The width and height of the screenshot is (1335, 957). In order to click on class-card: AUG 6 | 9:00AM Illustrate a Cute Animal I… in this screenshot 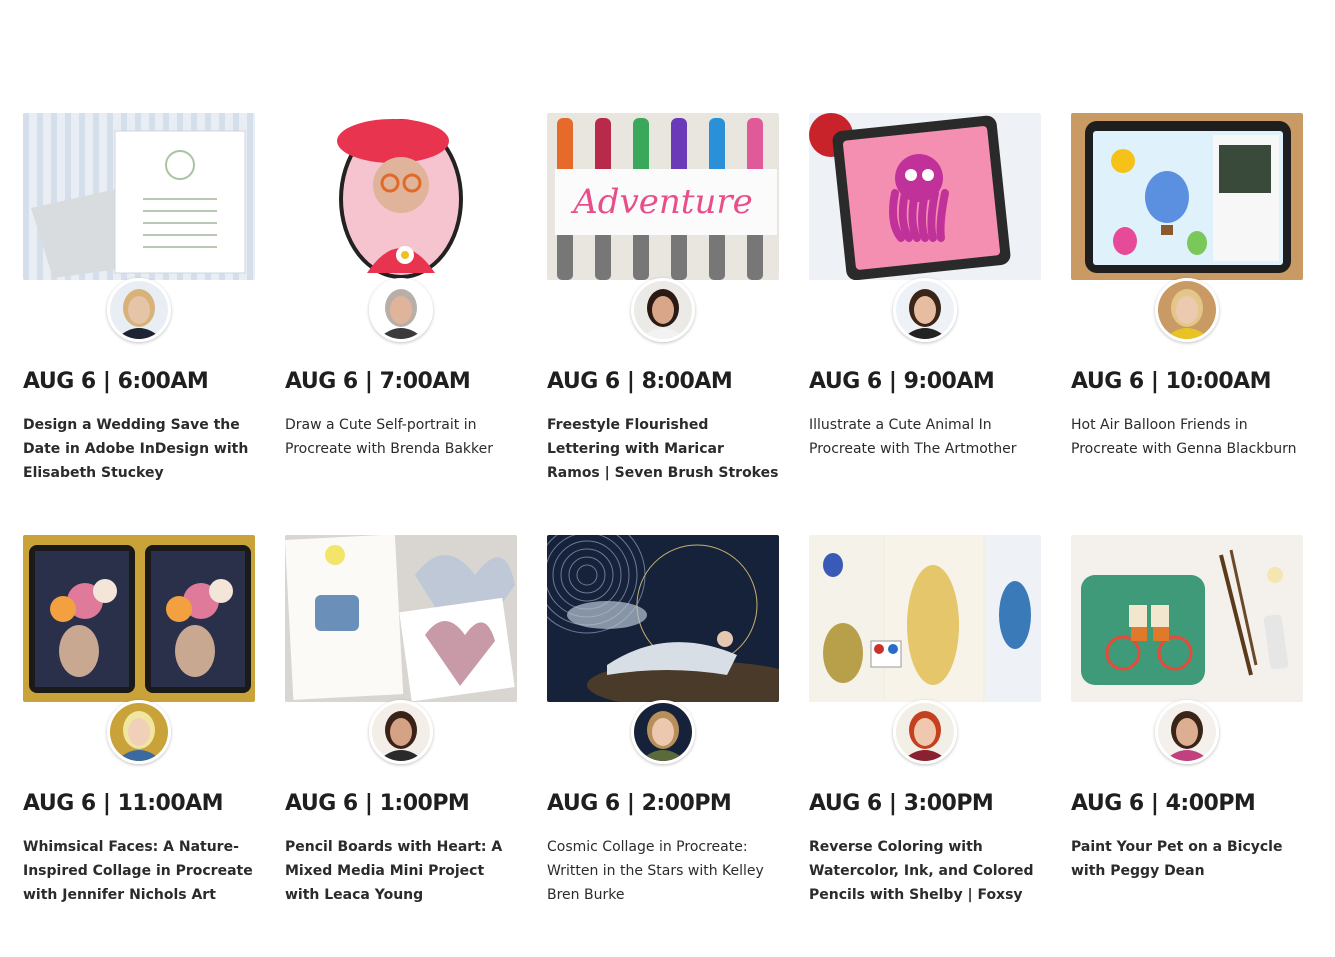, I will do `click(925, 324)`.